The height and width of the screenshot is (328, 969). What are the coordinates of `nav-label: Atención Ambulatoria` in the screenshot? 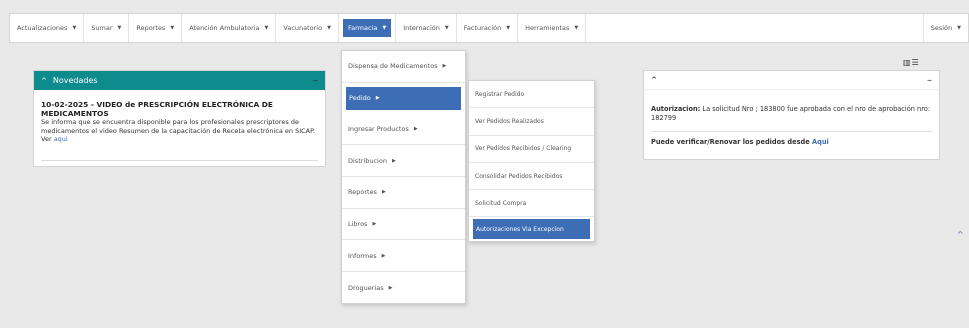 It's located at (224, 28).